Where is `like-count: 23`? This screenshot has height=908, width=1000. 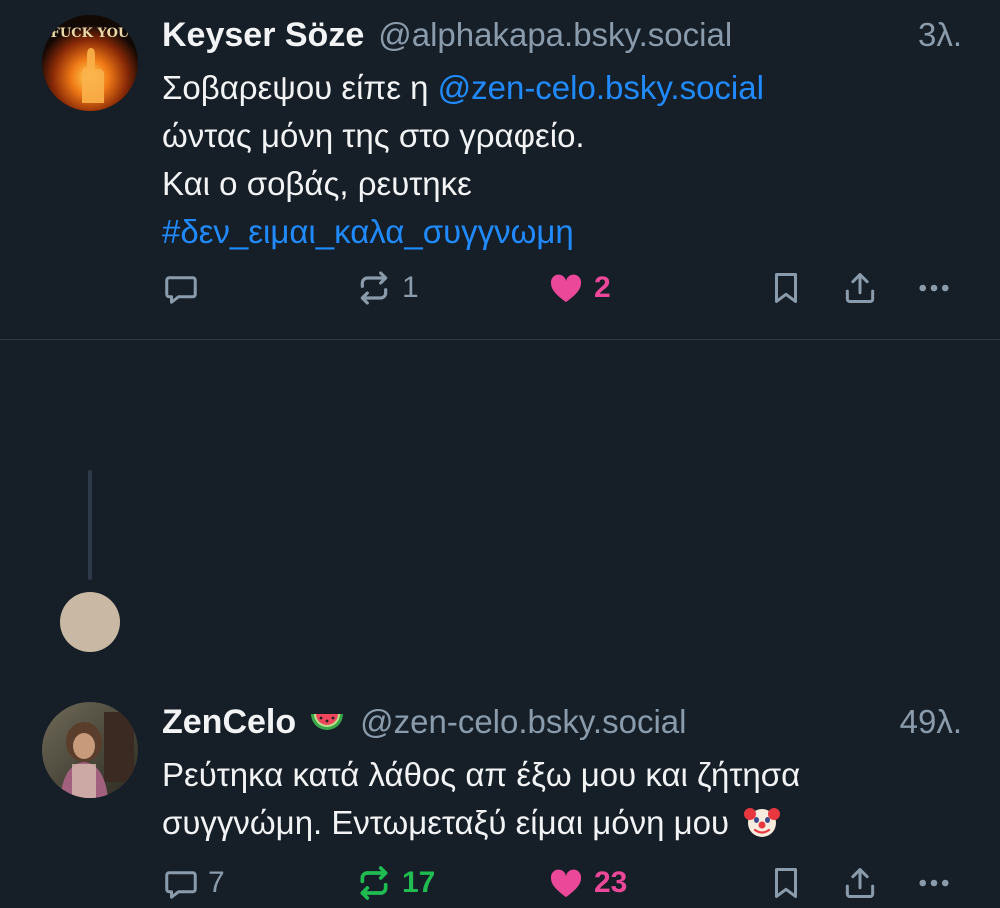
like-count: 23 is located at coordinates (611, 882).